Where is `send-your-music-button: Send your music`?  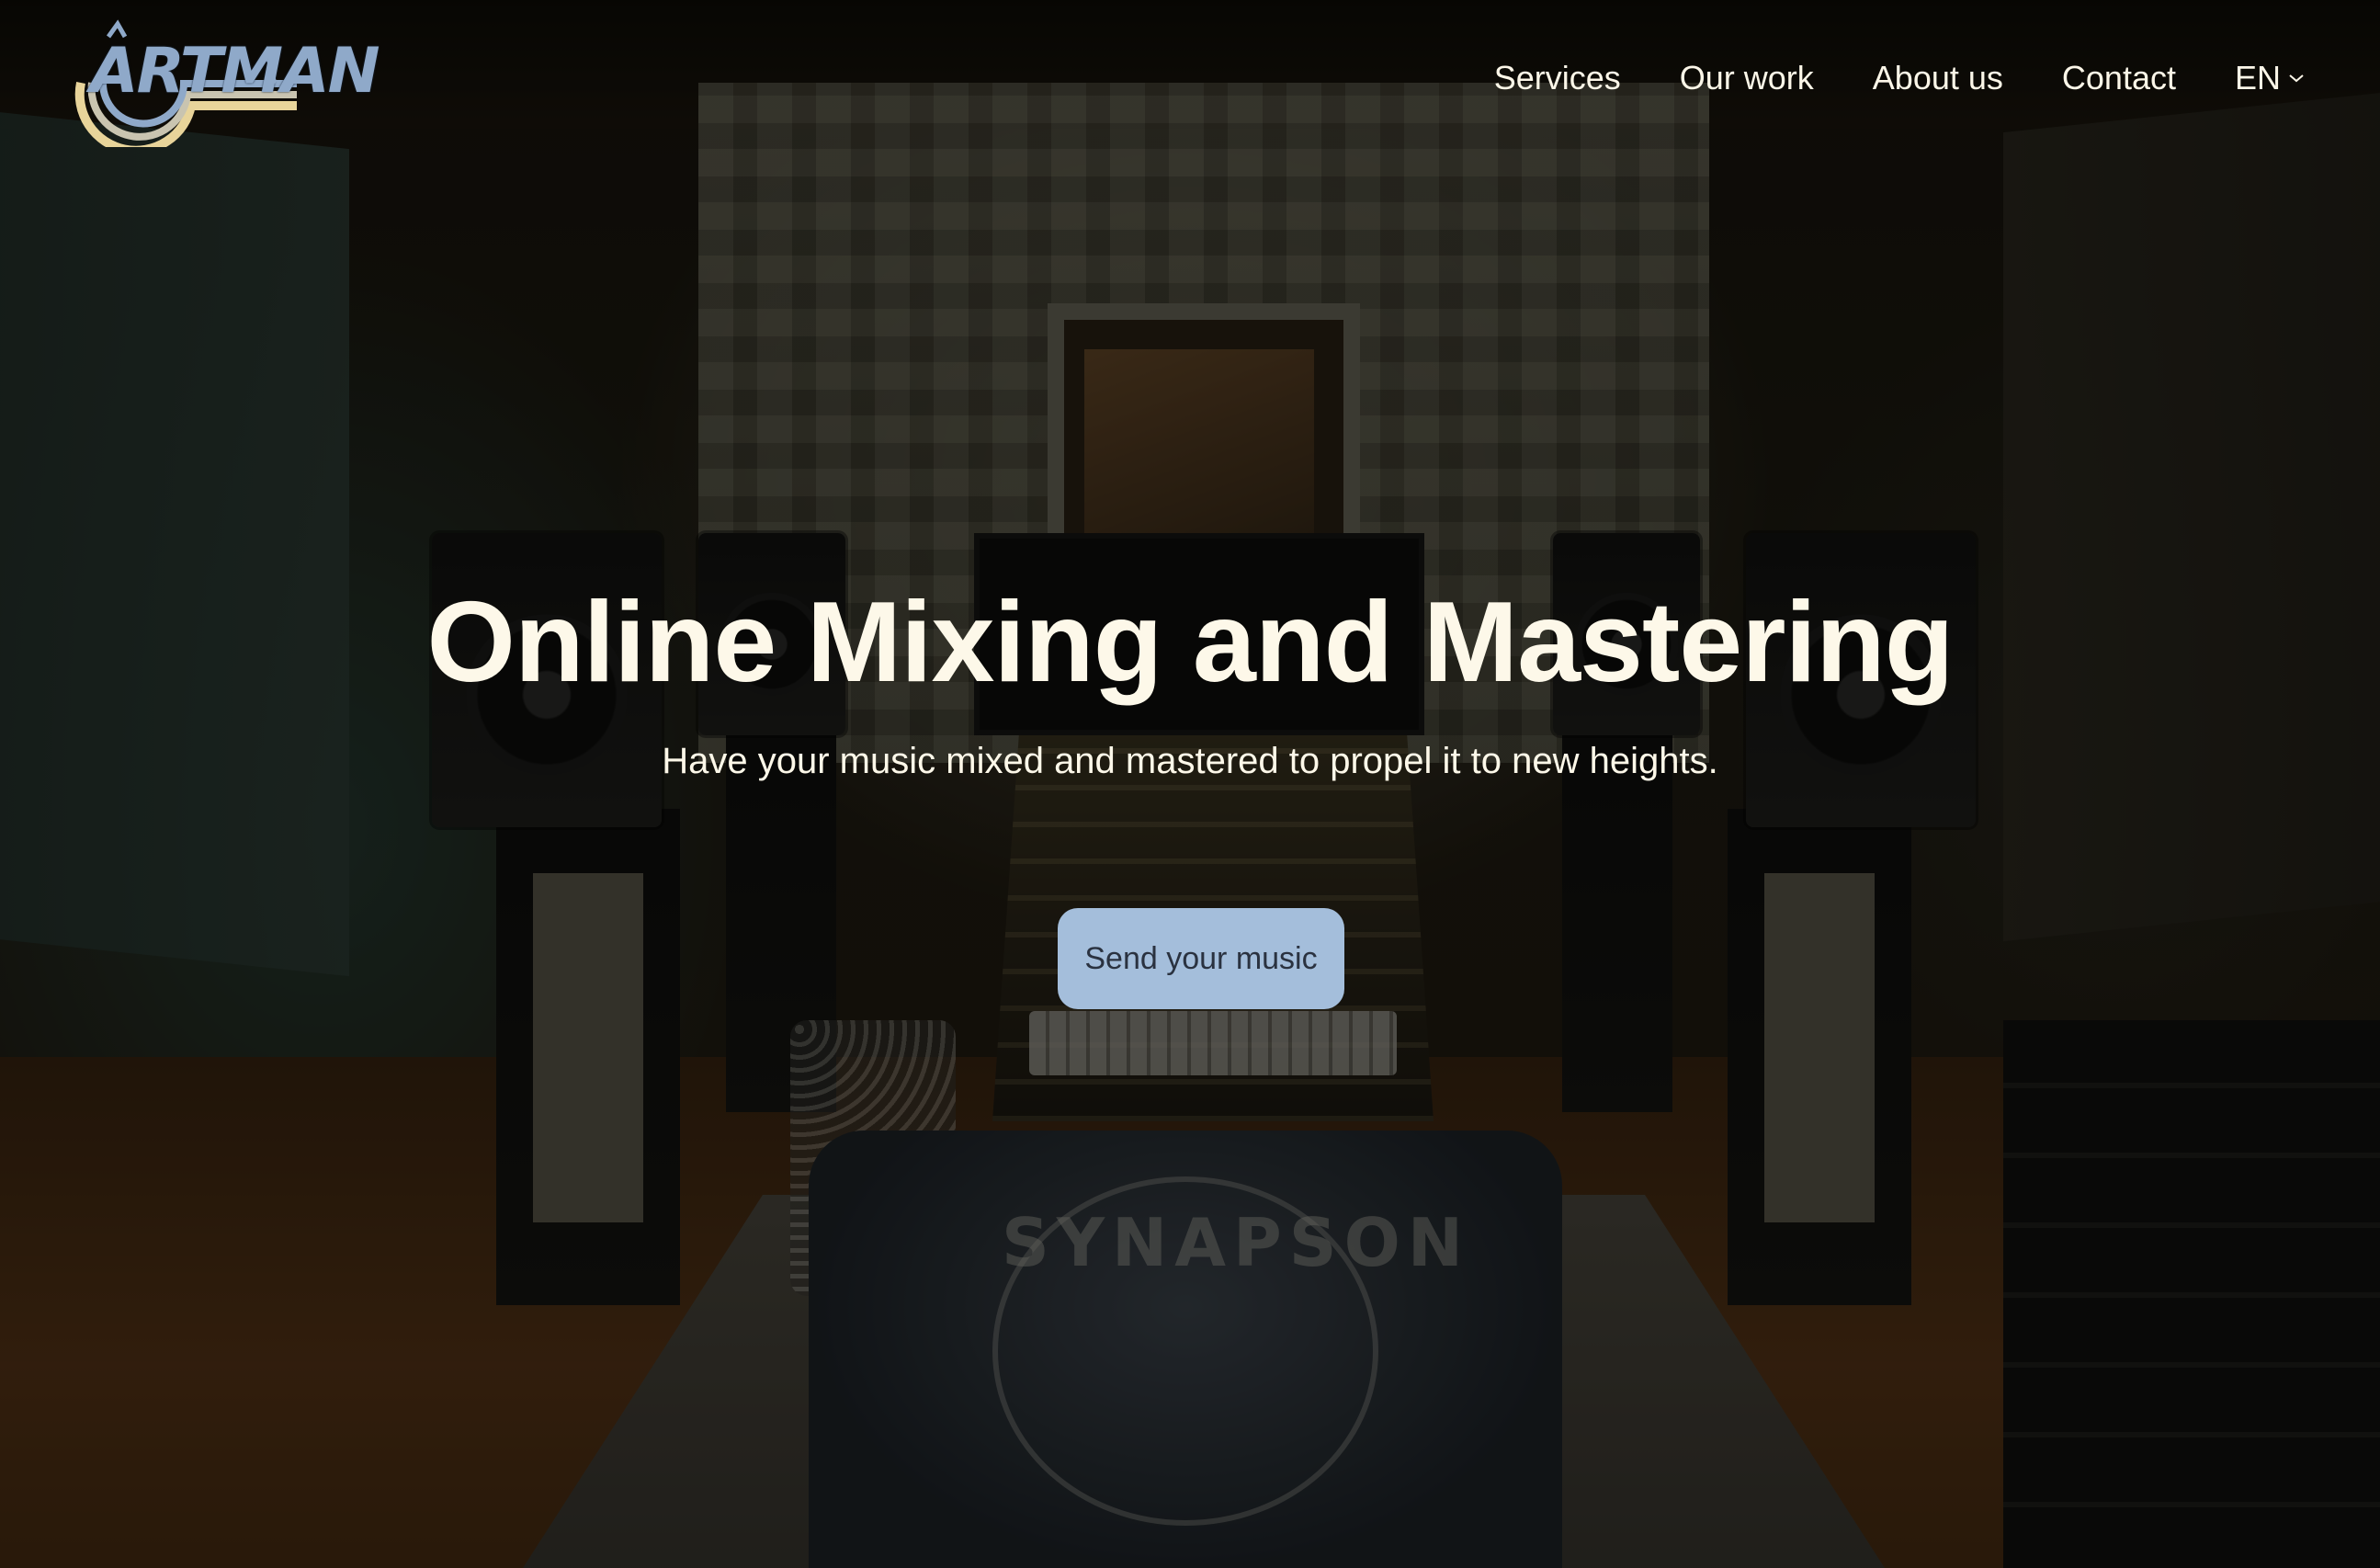
send-your-music-button: Send your music is located at coordinates (1201, 958).